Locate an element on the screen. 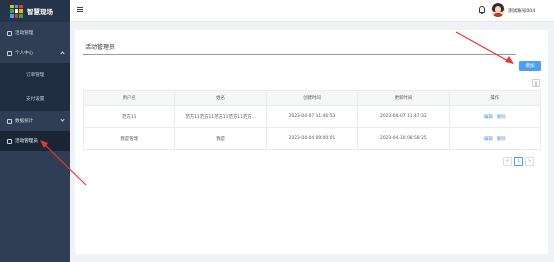  add-button: 增加 is located at coordinates (530, 66).